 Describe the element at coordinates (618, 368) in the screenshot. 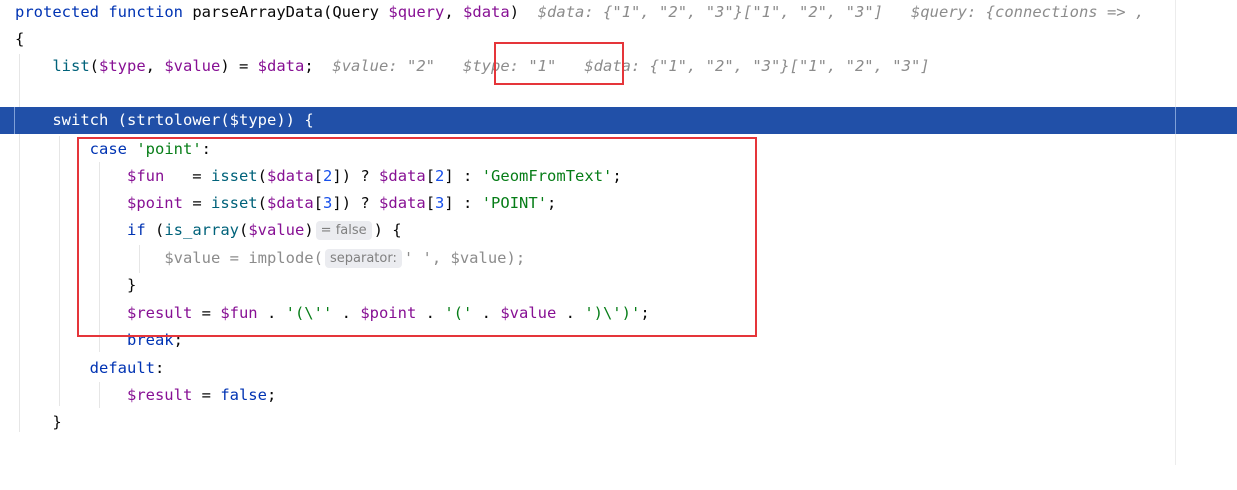

I see `code-line-default: default:` at that location.